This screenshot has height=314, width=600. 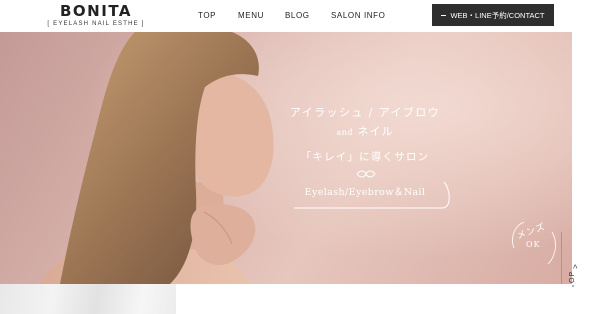 What do you see at coordinates (207, 15) in the screenshot?
I see `nav-item-top: TOP` at bounding box center [207, 15].